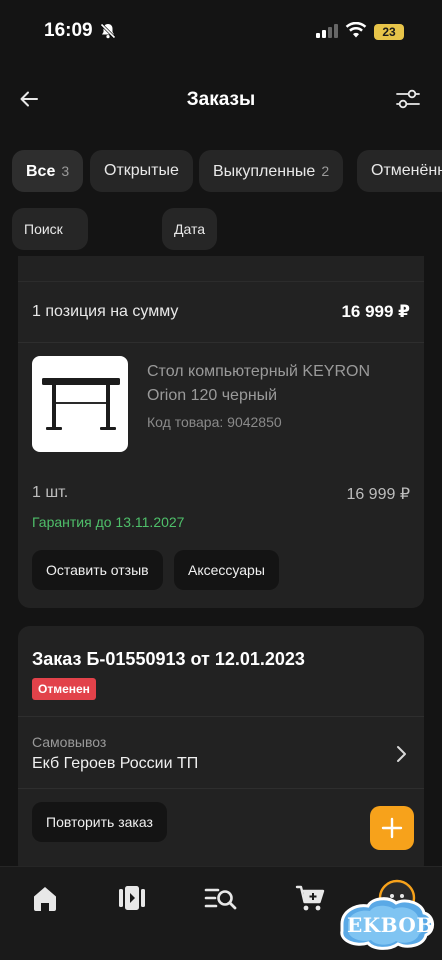 The width and height of the screenshot is (442, 960). I want to click on delivery-type: Самовывоз, so click(69, 742).